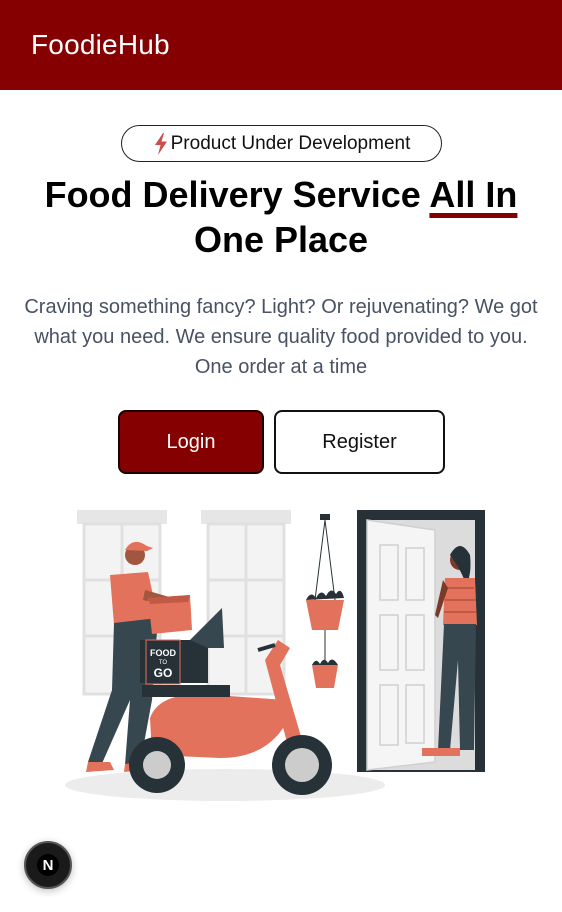  Describe the element at coordinates (473, 194) in the screenshot. I see `headline-accent: All In` at that location.